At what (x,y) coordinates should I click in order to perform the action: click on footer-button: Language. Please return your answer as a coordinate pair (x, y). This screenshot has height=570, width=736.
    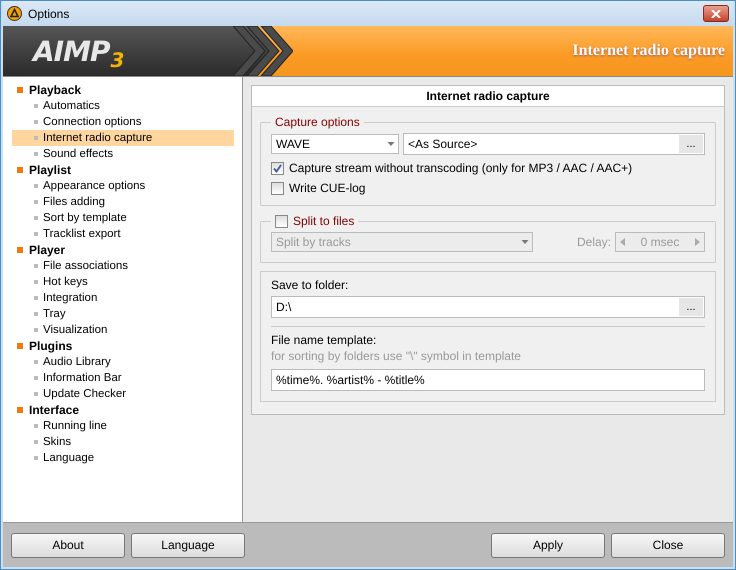
    Looking at the image, I should click on (188, 545).